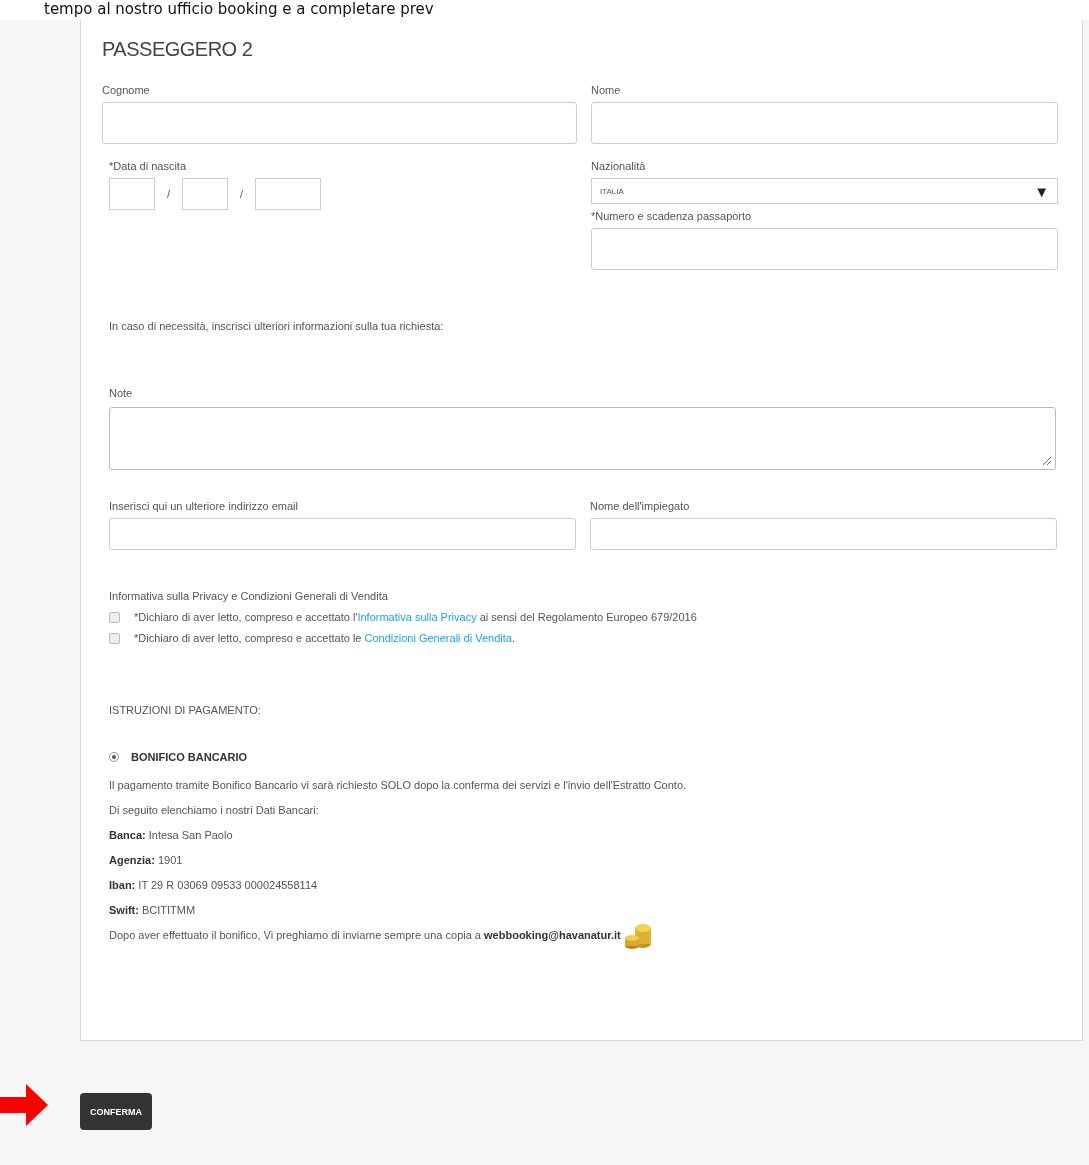 The width and height of the screenshot is (1089, 1165). I want to click on field-label: Note, so click(121, 393).